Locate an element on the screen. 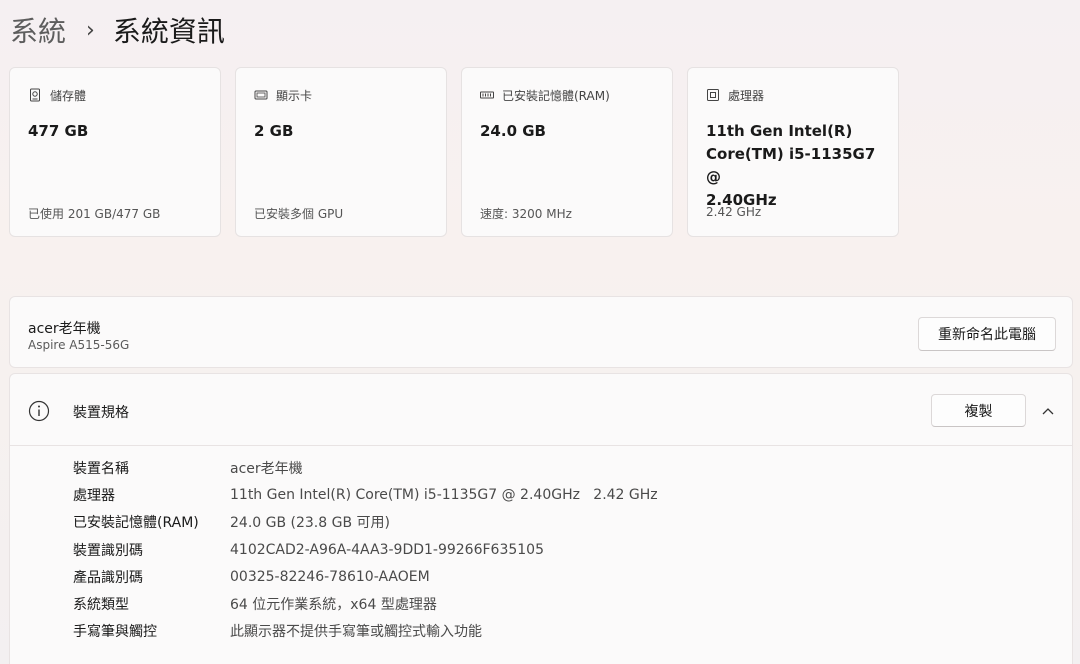 This screenshot has height=664, width=1080. memory-card-value: 24.0 GB is located at coordinates (513, 131).